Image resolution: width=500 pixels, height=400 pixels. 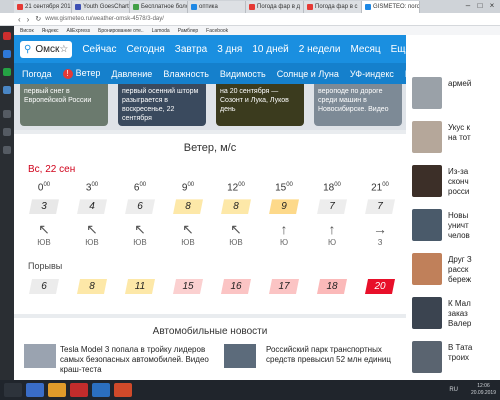 I want to click on heart-icon, so click(x=7, y=132).